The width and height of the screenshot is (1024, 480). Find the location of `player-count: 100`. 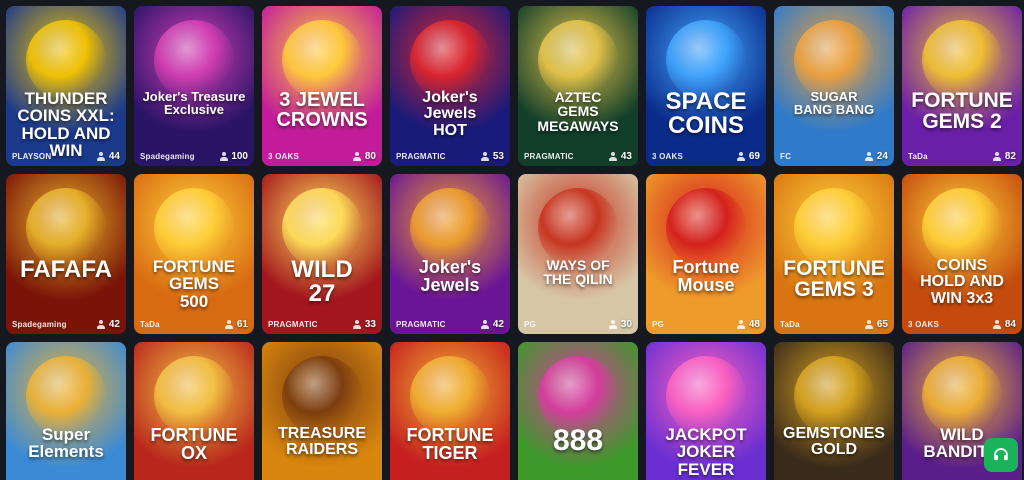

player-count: 100 is located at coordinates (233, 156).